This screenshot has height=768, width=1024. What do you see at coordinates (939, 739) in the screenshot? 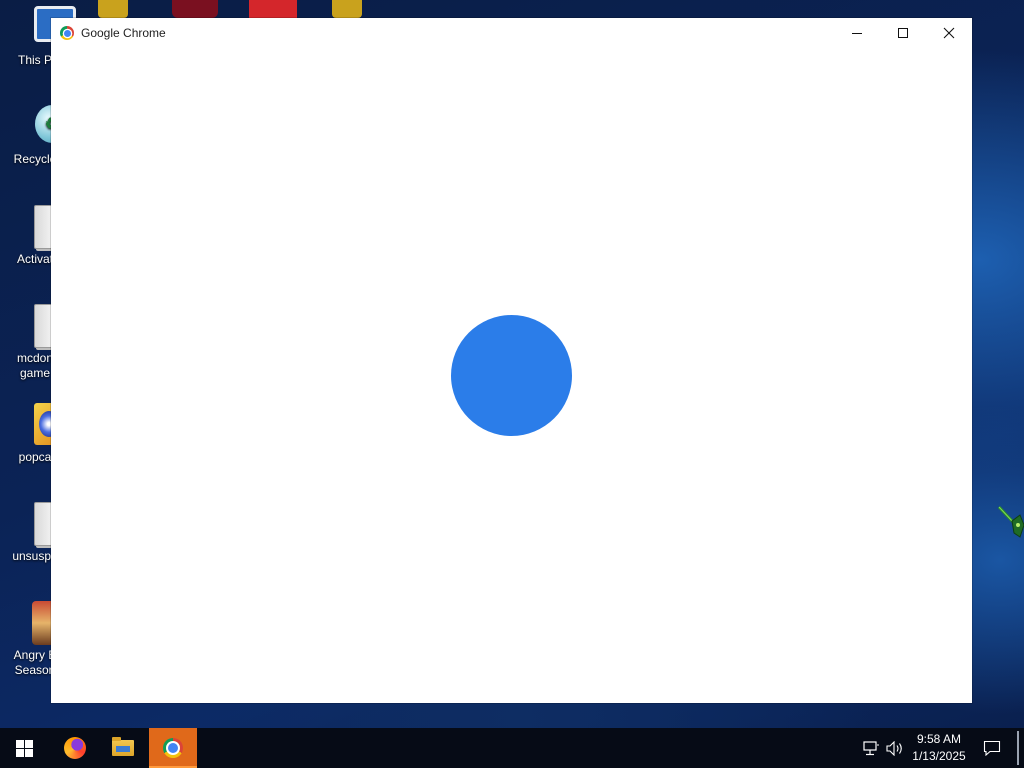
I see `clock-time: 9:58 AM` at bounding box center [939, 739].